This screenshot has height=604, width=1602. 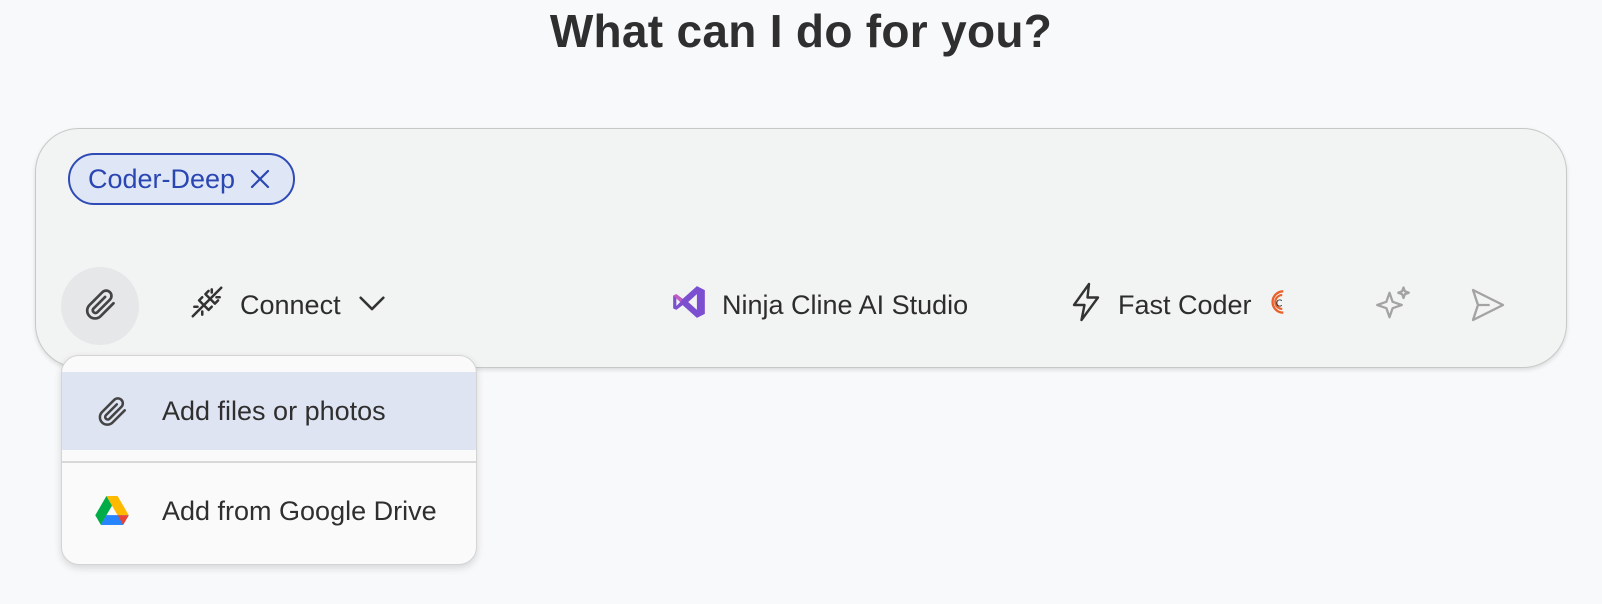 I want to click on menu-item-google-drive: Add from Google Drive, so click(x=269, y=511).